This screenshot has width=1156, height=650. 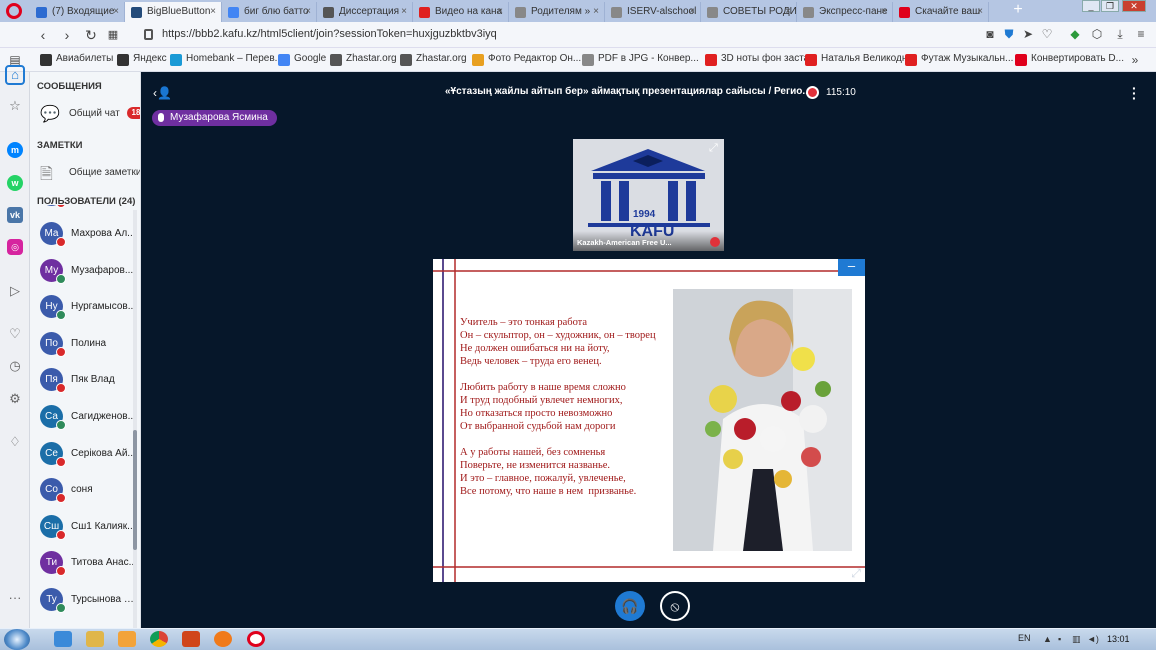 I want to click on whatsapp-icon: w, so click(x=15, y=183).